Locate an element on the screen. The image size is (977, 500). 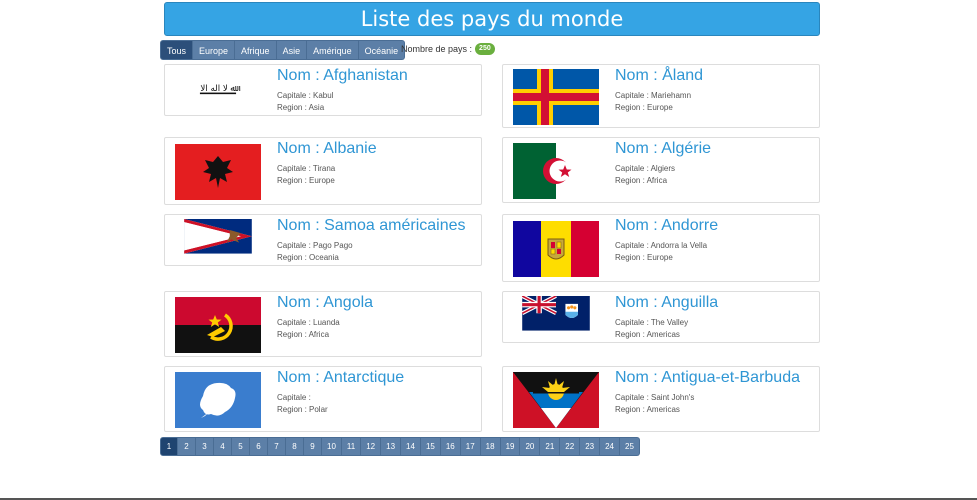
page-button-13: 13 is located at coordinates (391, 446).